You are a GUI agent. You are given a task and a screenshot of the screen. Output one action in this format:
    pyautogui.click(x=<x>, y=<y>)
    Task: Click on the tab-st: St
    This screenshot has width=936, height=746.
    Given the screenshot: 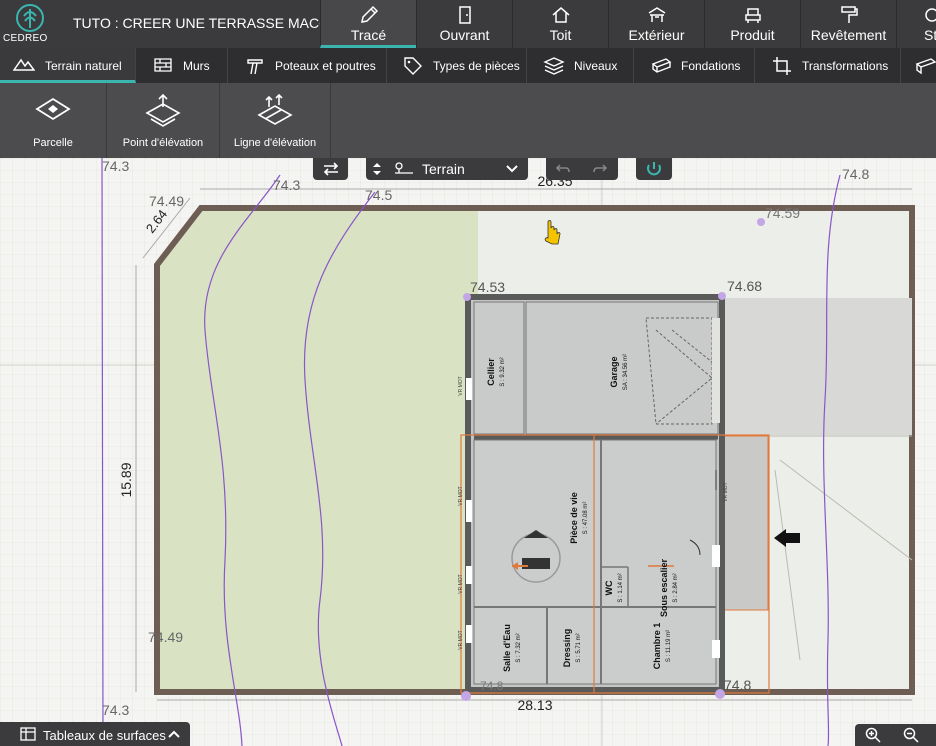 What is the action you would take?
    pyautogui.click(x=916, y=24)
    